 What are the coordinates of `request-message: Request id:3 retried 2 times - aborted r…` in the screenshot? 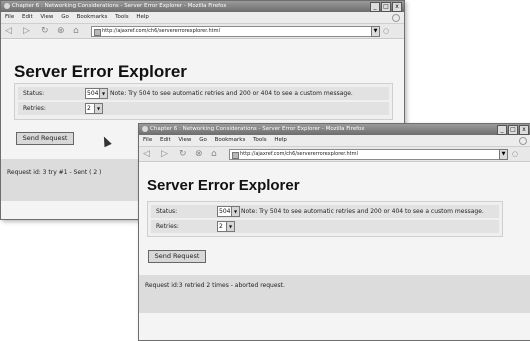 It's located at (215, 285).